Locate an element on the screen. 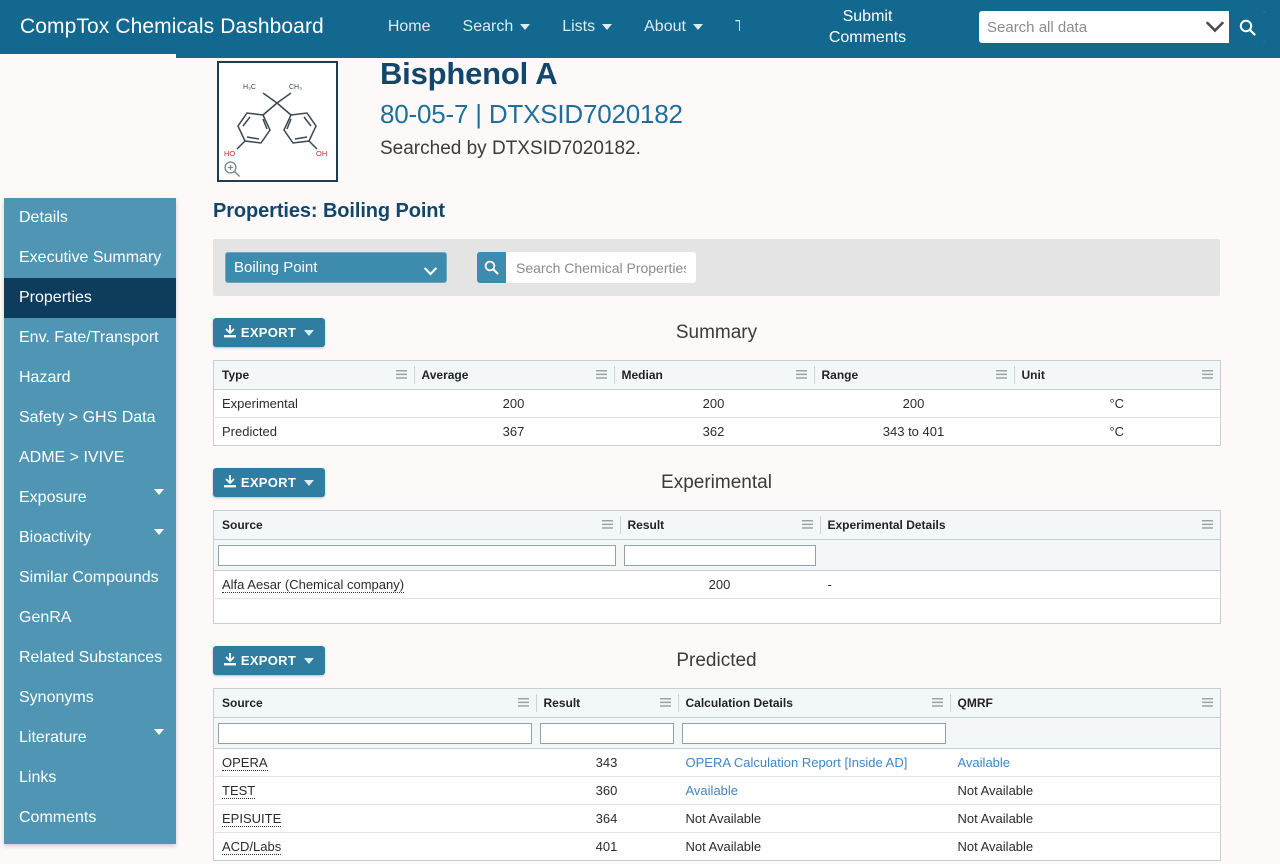  source-link: EPISUITE is located at coordinates (252, 819).